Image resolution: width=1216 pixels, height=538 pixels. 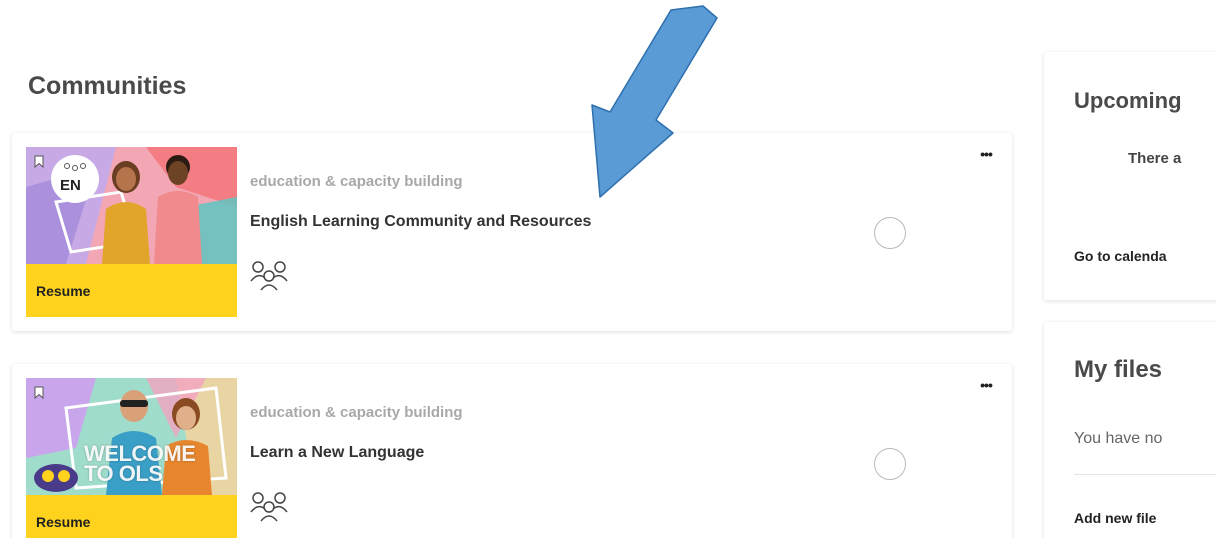 I want to click on calendar-link: Go to calenda, so click(x=1120, y=256).